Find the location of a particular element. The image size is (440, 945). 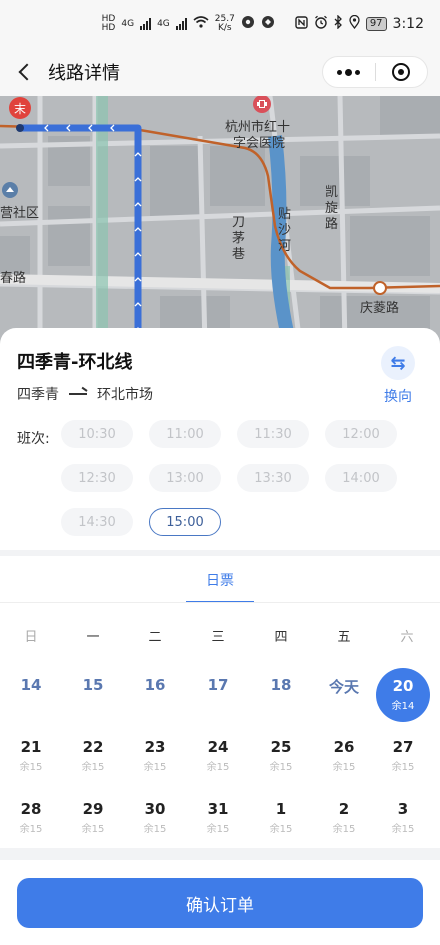

time-slot: 13:00 is located at coordinates (185, 478).